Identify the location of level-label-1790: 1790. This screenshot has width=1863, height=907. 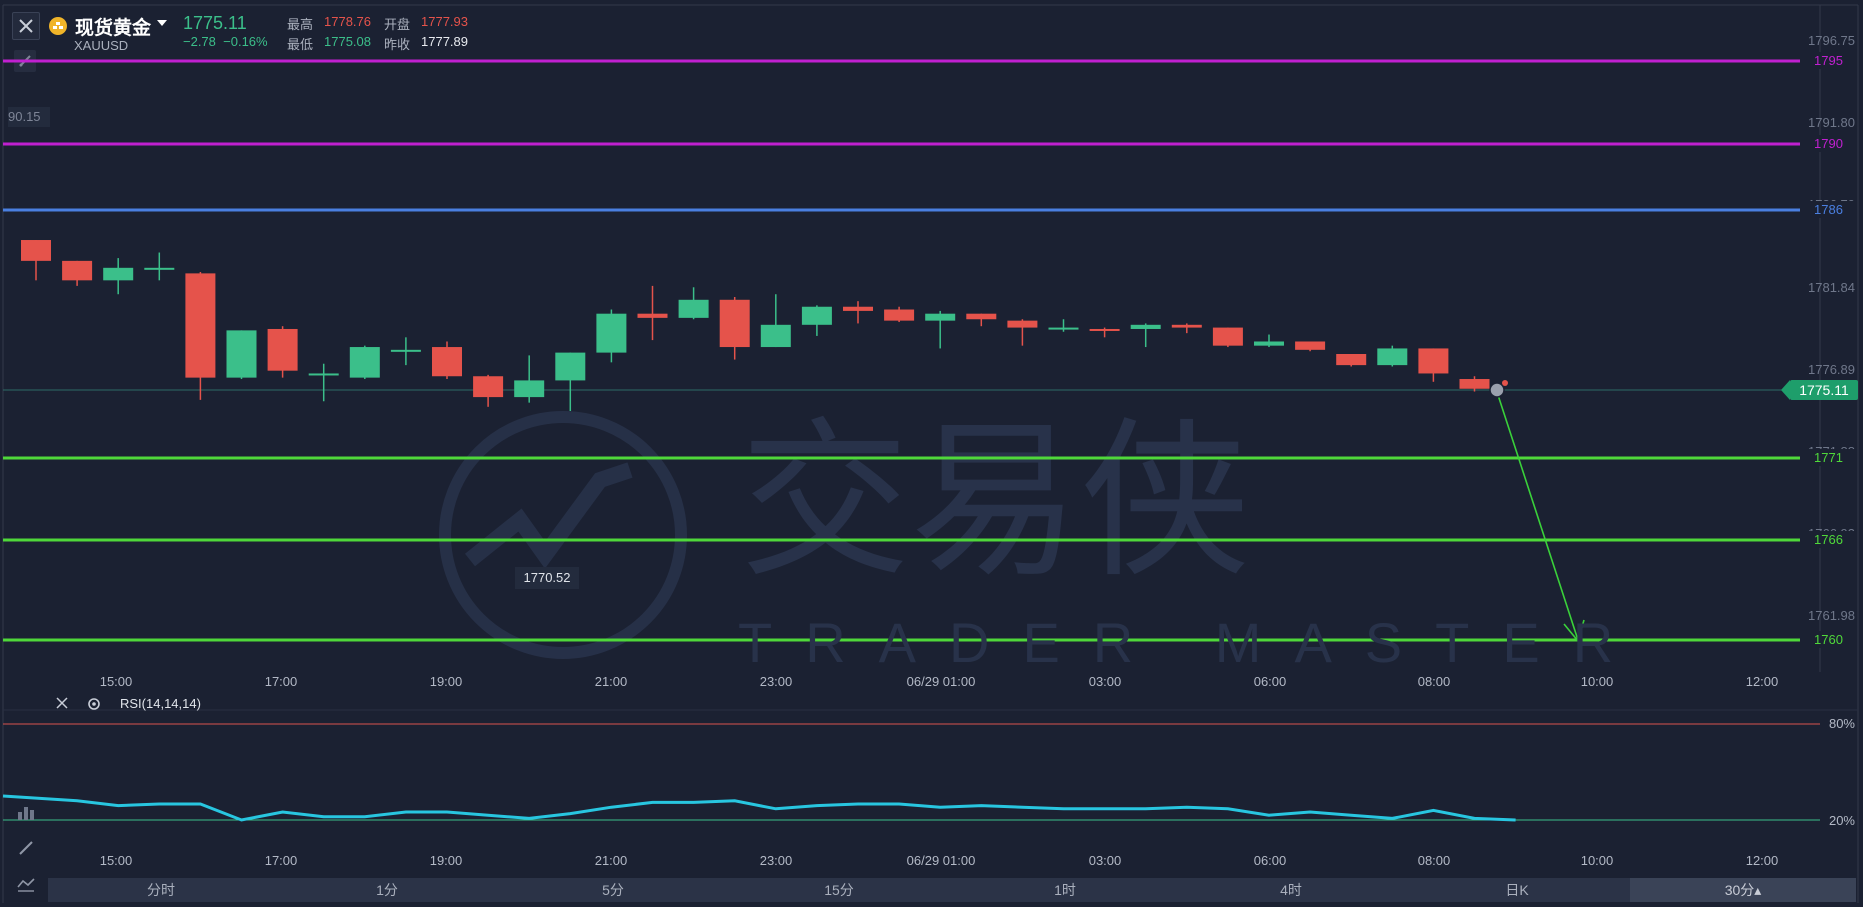
(1828, 143).